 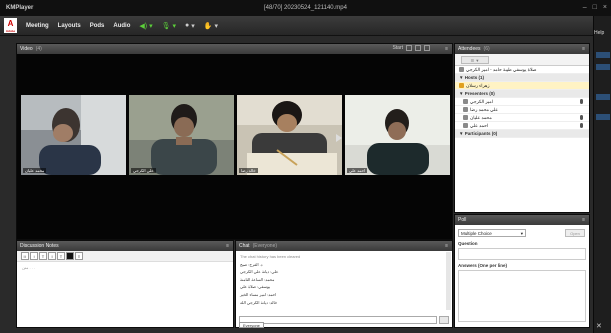 I want to click on send-icon, so click(x=444, y=320).